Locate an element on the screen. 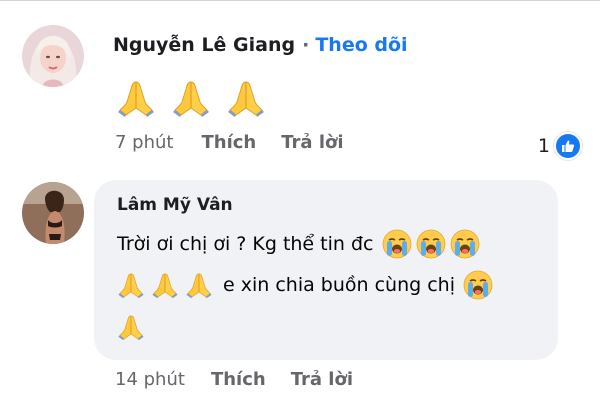 This screenshot has width=600, height=402. reaction-count: 1 is located at coordinates (543, 146).